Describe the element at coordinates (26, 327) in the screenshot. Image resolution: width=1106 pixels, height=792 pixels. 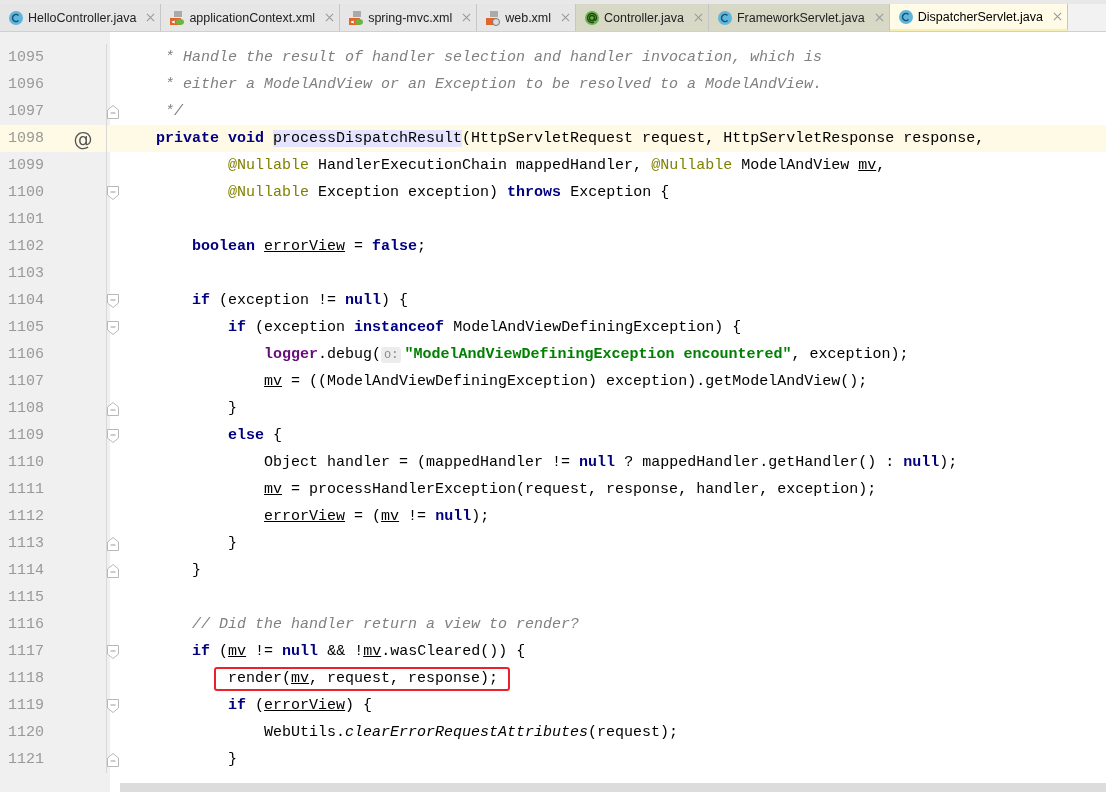
I see `line-number: 1105` at that location.